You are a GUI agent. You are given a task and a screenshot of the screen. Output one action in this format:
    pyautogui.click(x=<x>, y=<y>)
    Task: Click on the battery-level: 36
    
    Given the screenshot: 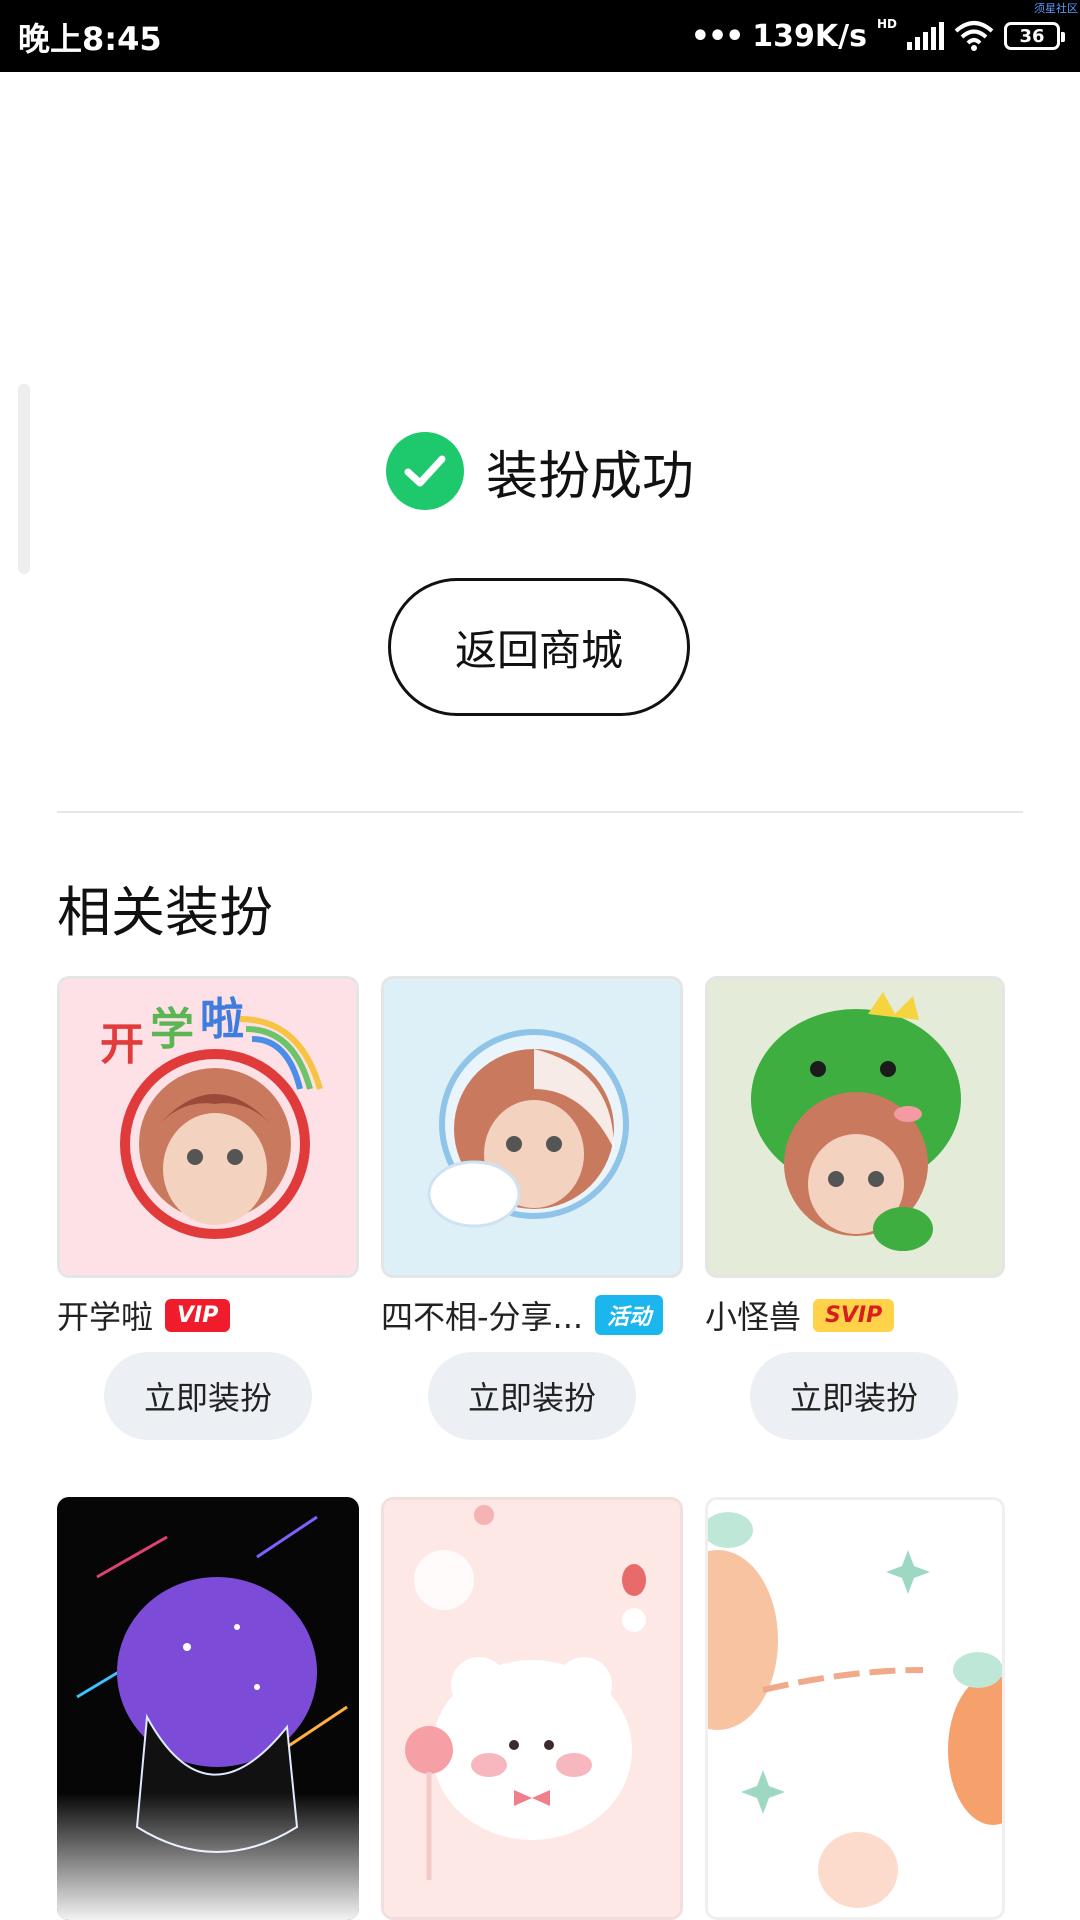 What is the action you would take?
    pyautogui.click(x=1032, y=36)
    